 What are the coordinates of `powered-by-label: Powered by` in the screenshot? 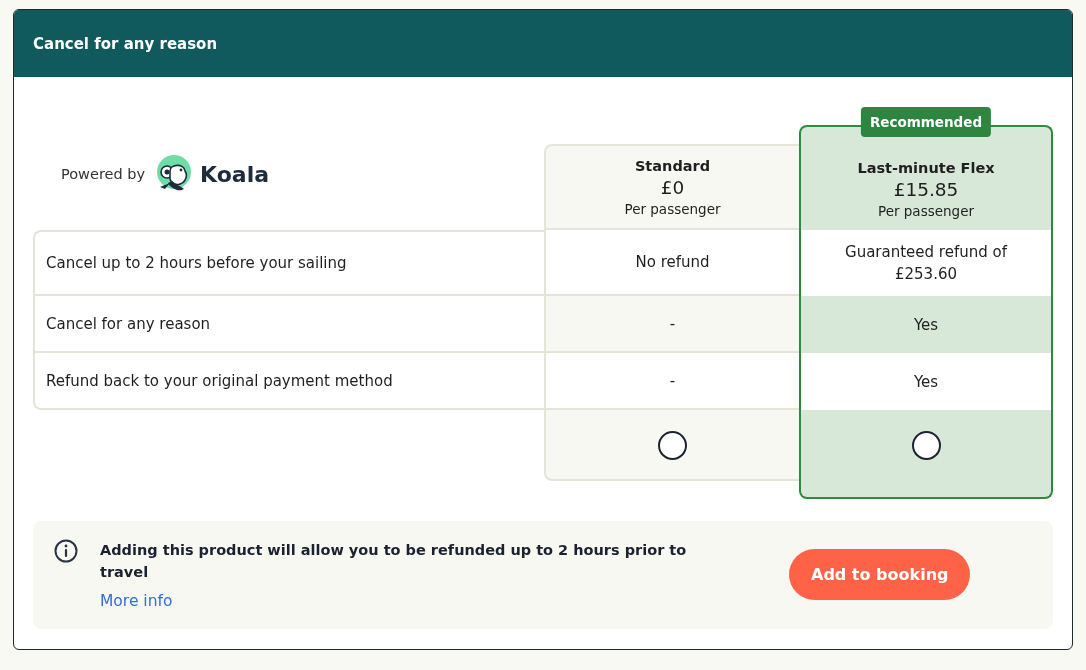 It's located at (103, 174).